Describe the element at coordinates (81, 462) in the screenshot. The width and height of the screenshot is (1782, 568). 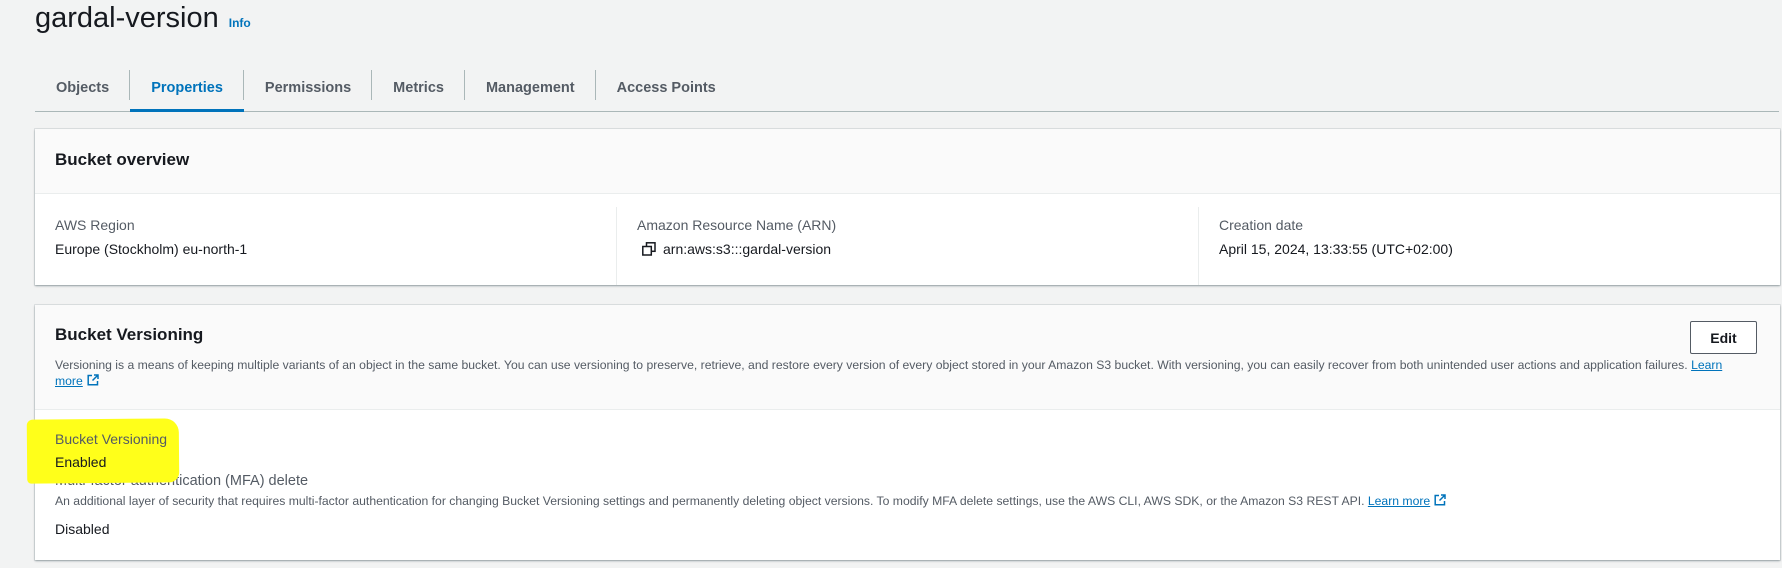
I see `versioning-status-value: Enabled` at that location.